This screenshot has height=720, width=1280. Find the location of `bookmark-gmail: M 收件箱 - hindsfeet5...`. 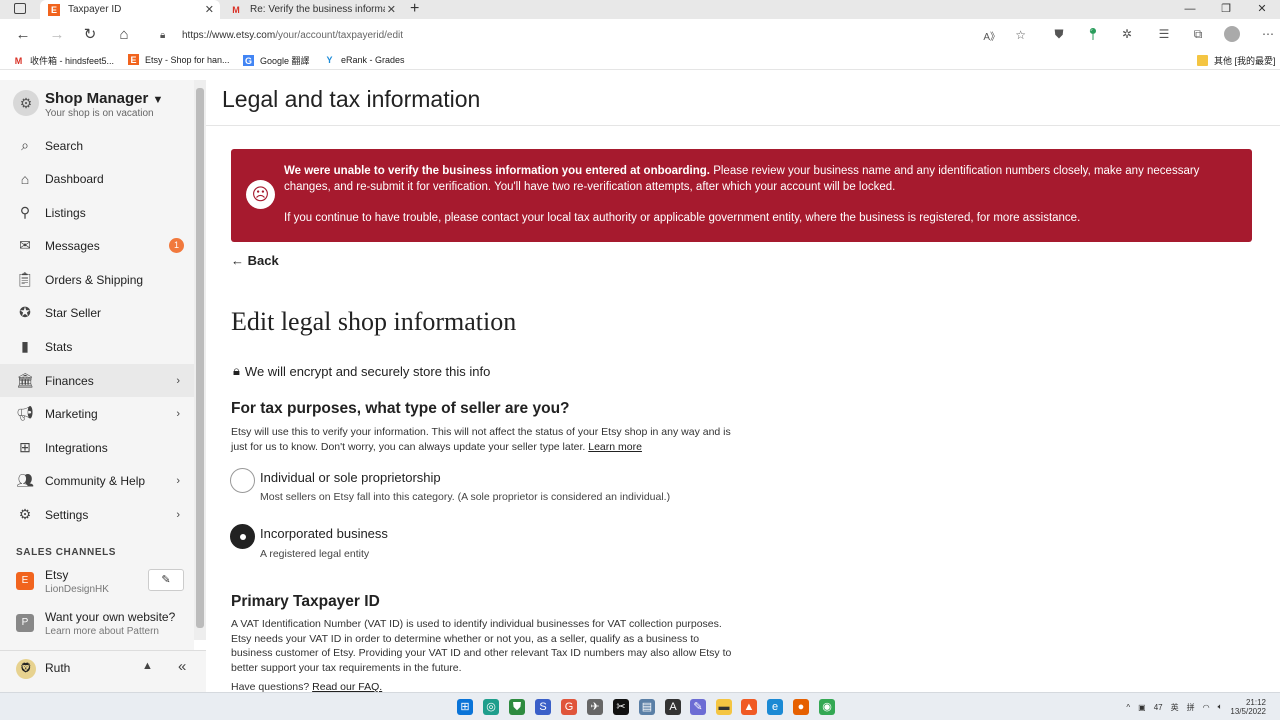

bookmark-gmail: M 收件箱 - hindsfeet5... is located at coordinates (63, 60).